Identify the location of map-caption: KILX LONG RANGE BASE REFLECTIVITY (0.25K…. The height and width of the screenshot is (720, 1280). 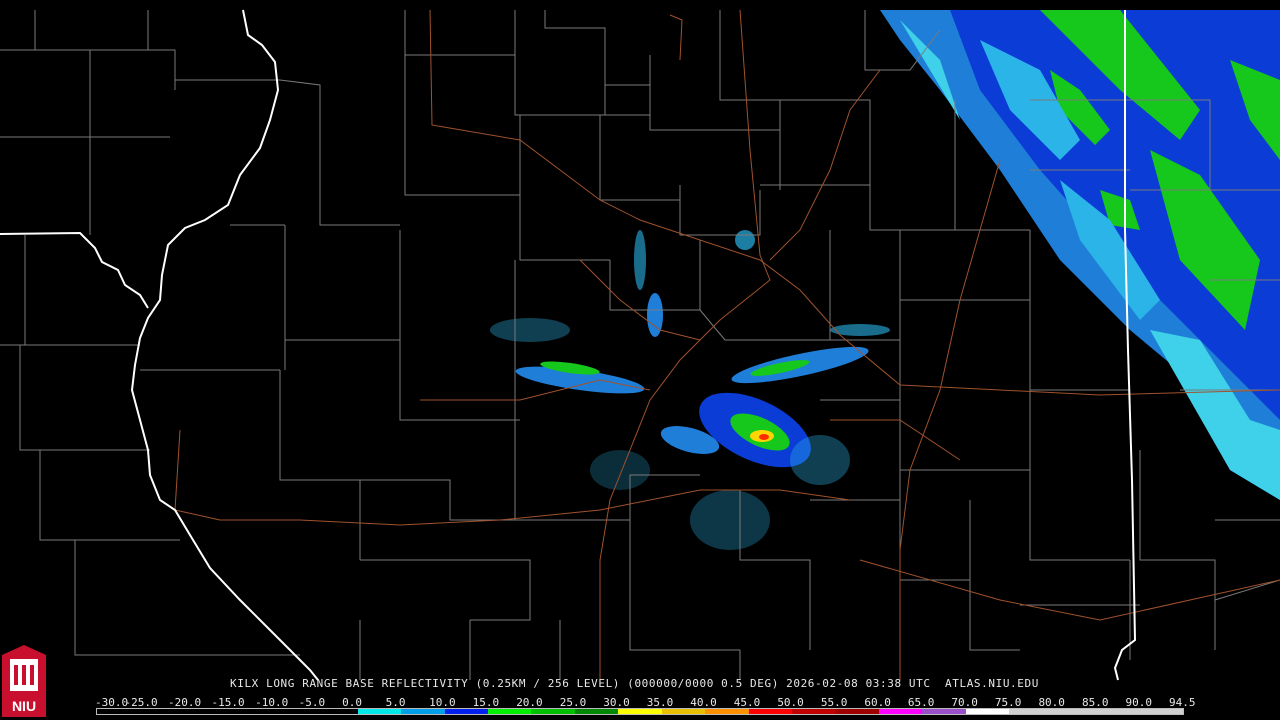
(634, 683).